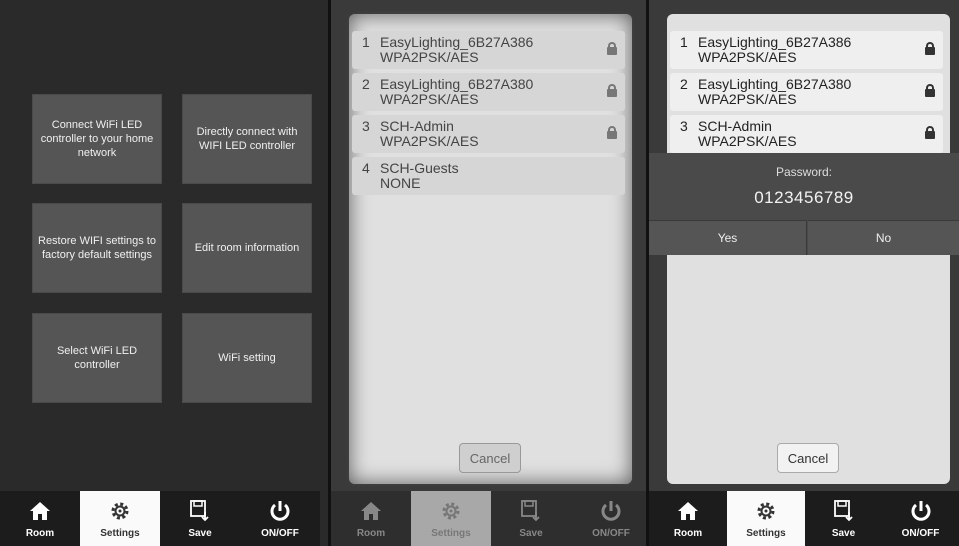  Describe the element at coordinates (97, 358) in the screenshot. I see `select-controller-button: Select WiFi LED controller` at that location.